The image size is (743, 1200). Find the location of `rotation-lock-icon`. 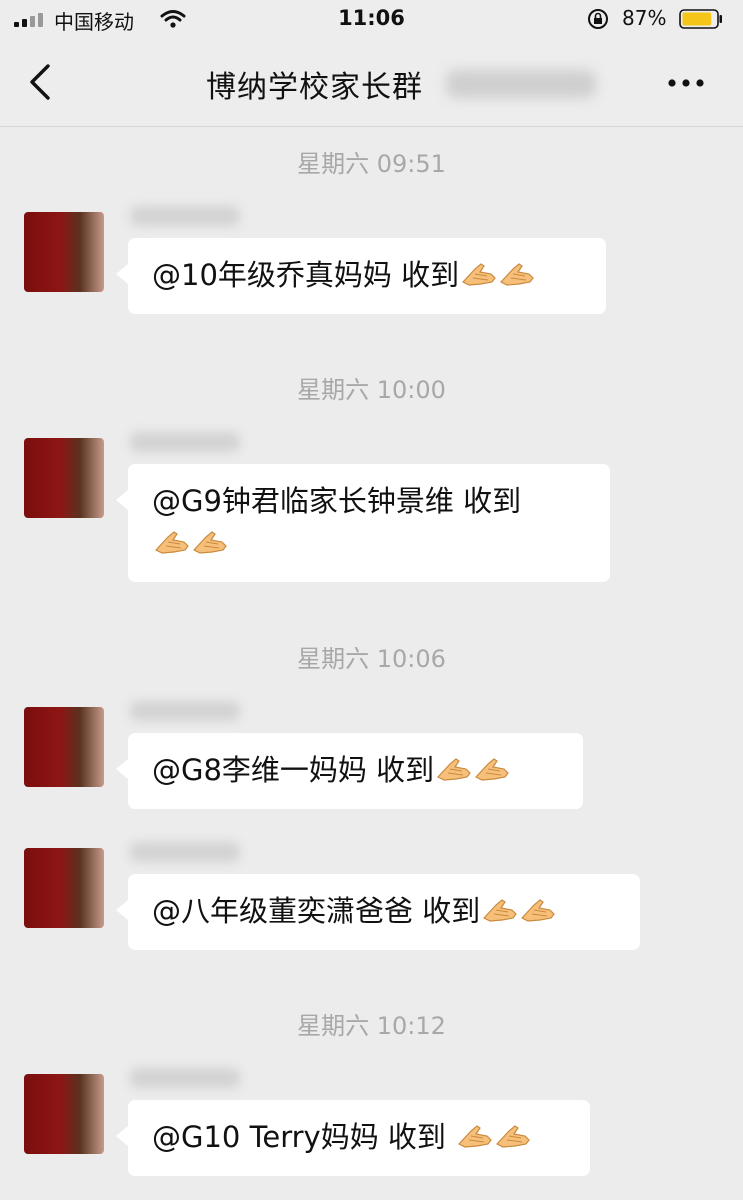

rotation-lock-icon is located at coordinates (598, 19).